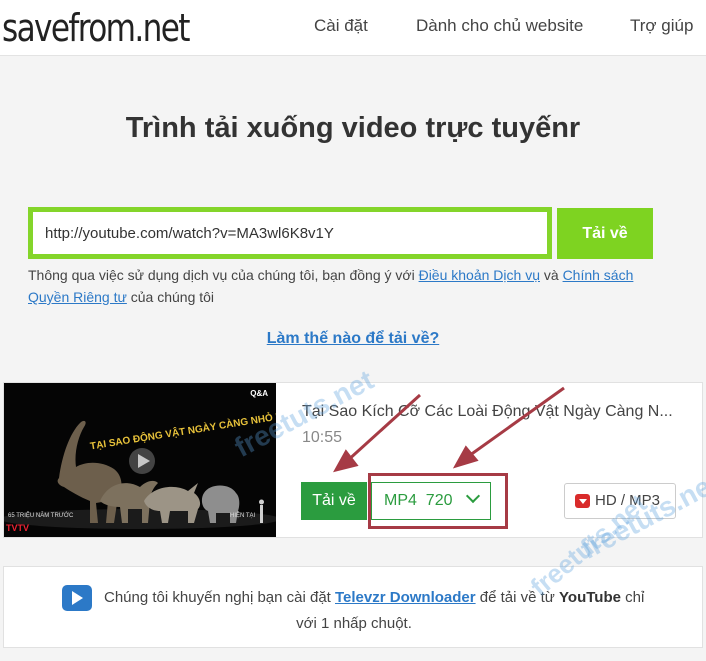 The width and height of the screenshot is (706, 661). What do you see at coordinates (517, 597) in the screenshot?
I see `rec-middle: để tải về từ` at bounding box center [517, 597].